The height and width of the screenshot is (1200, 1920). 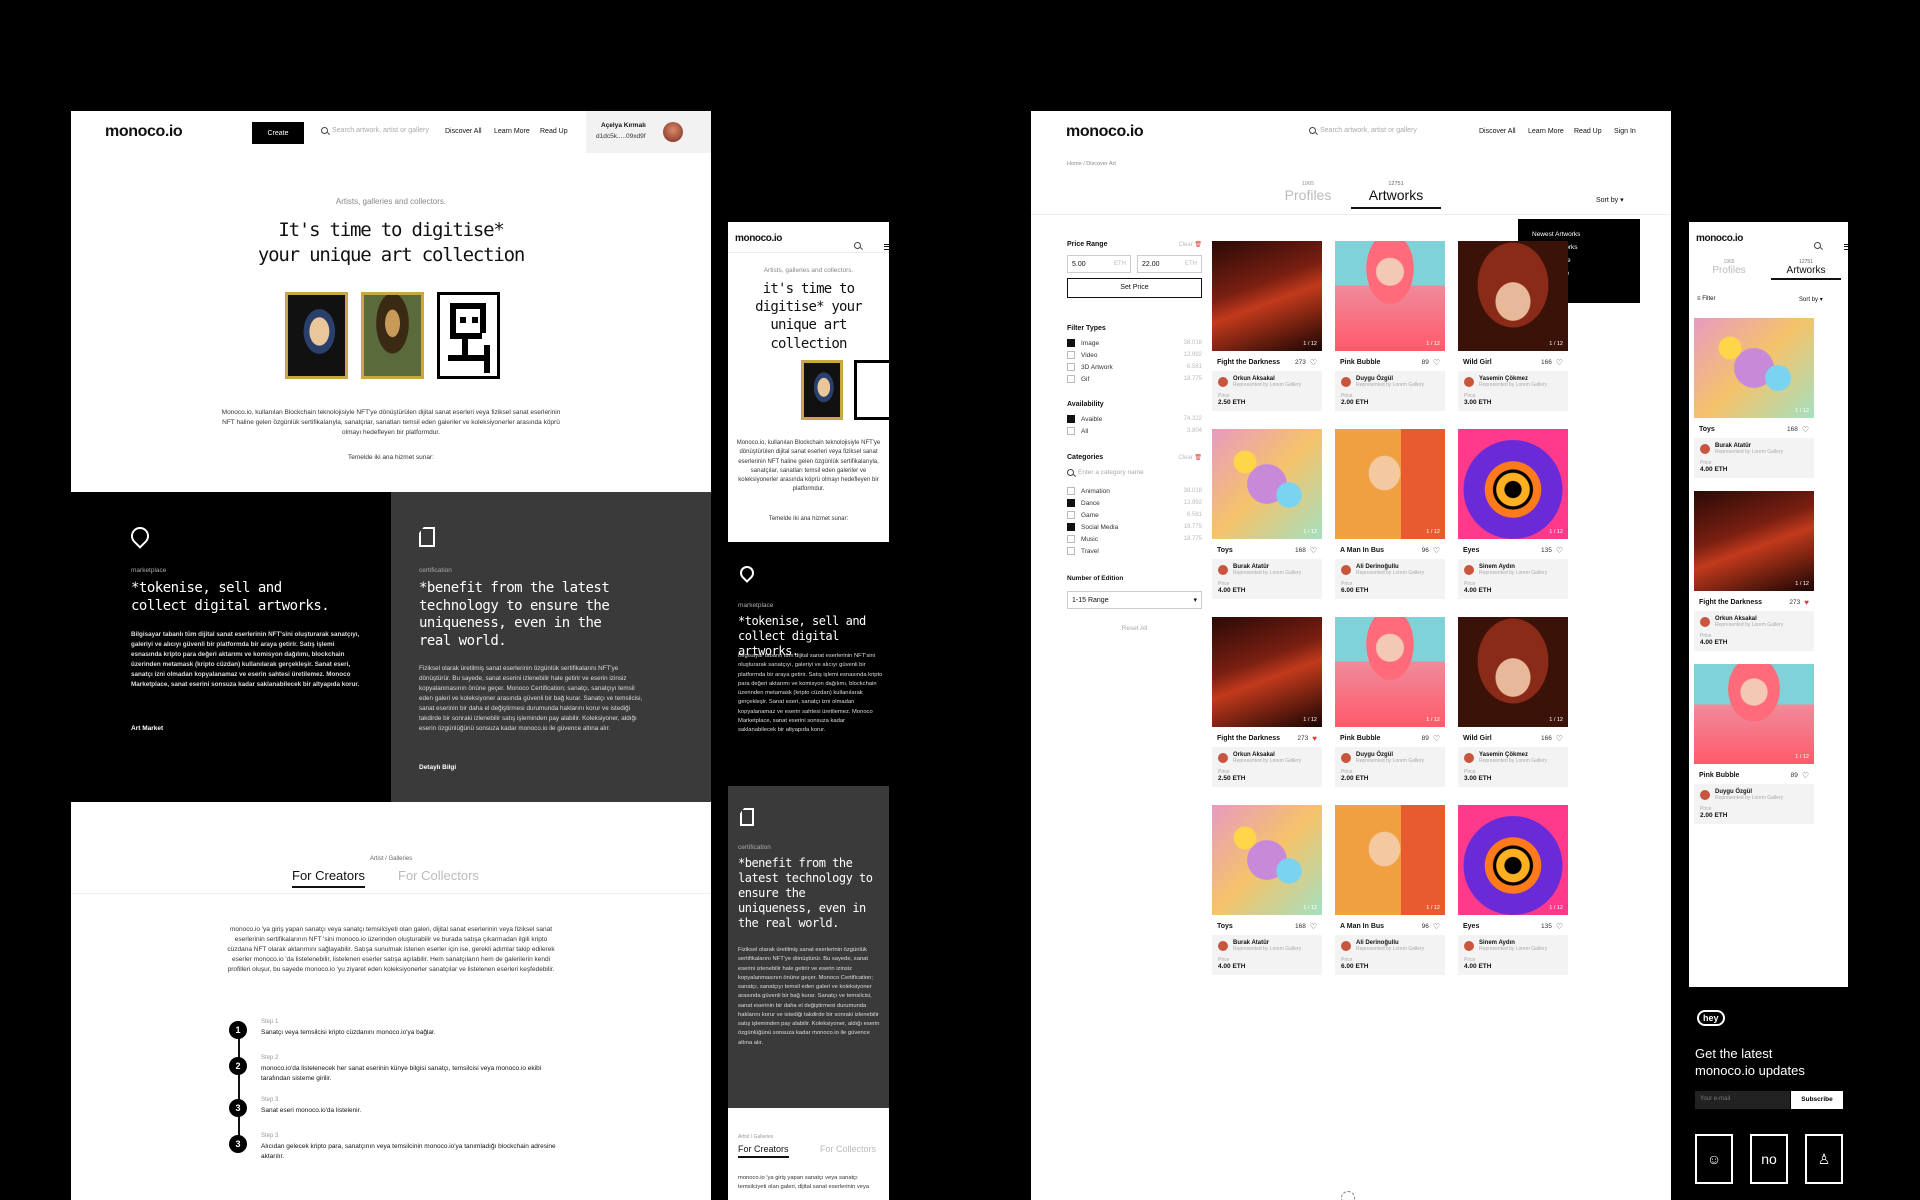 I want to click on filter-option: Social Media 18.775, so click(x=1134, y=527).